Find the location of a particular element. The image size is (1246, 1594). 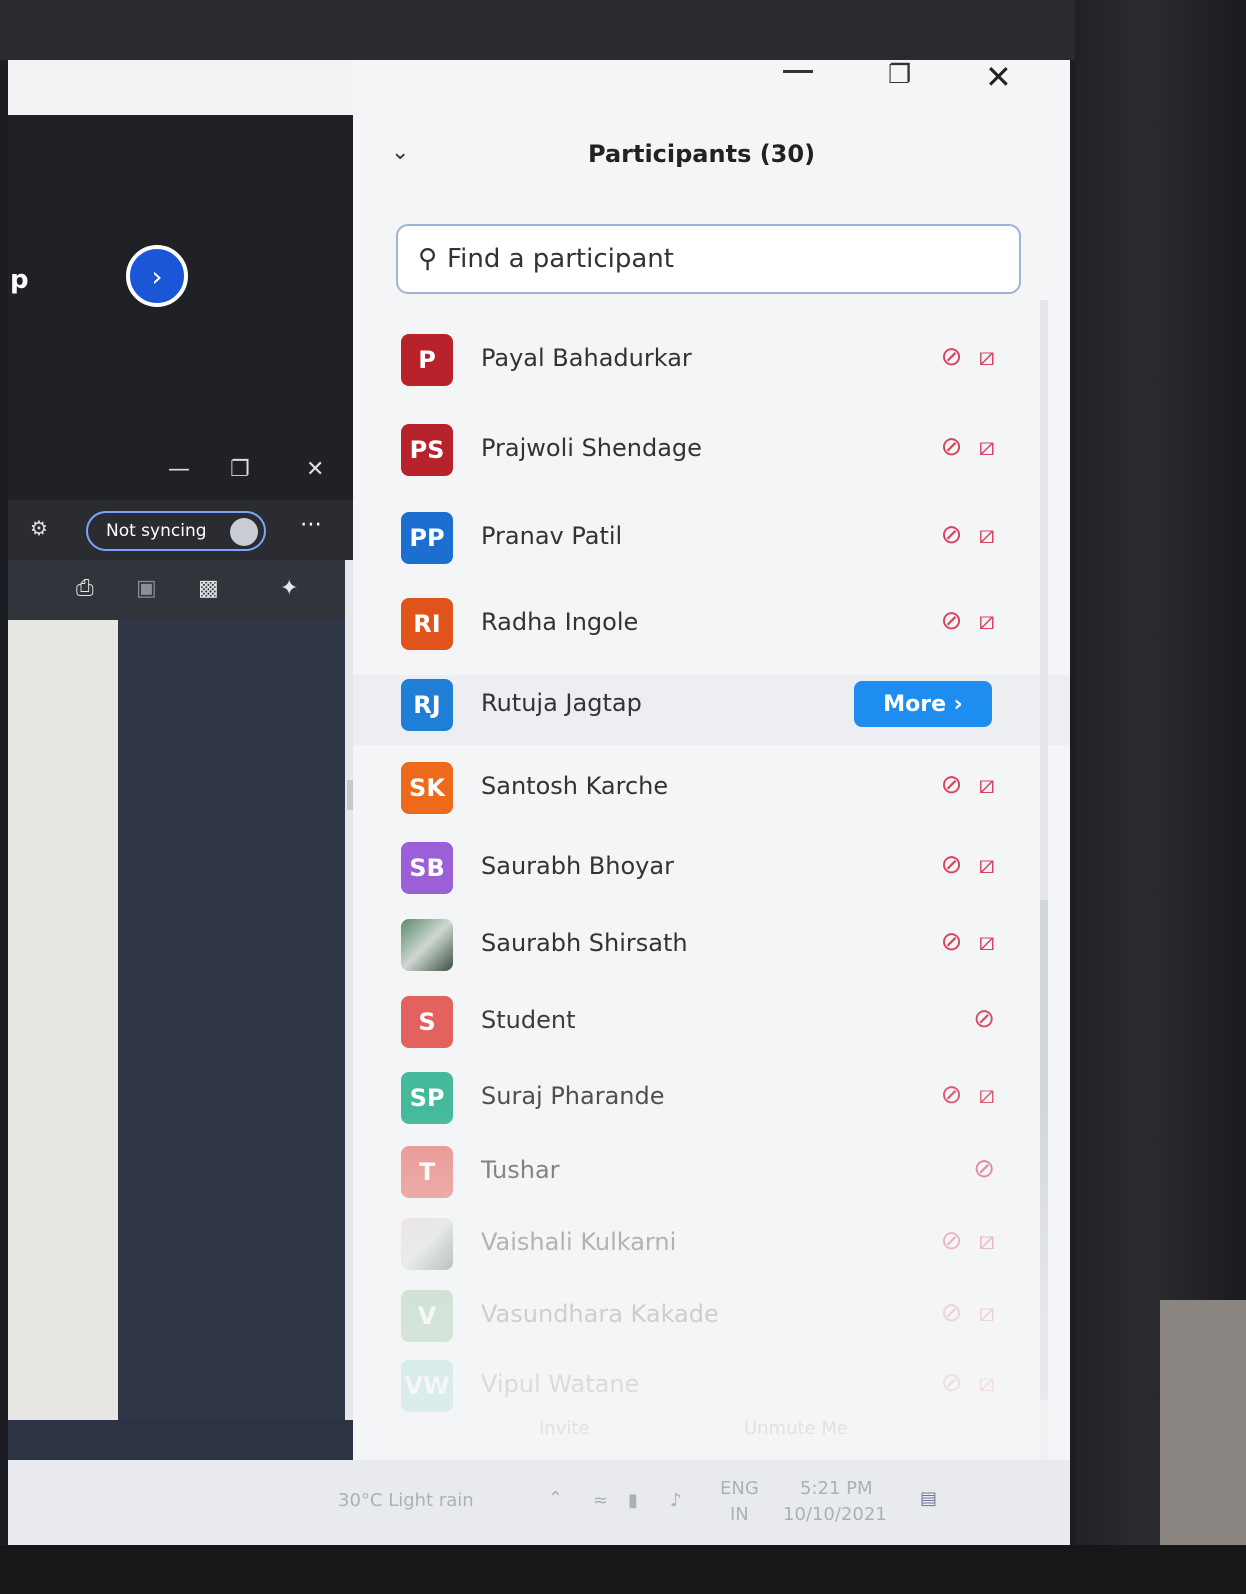

participant-name: Pranav Patil is located at coordinates (552, 536).